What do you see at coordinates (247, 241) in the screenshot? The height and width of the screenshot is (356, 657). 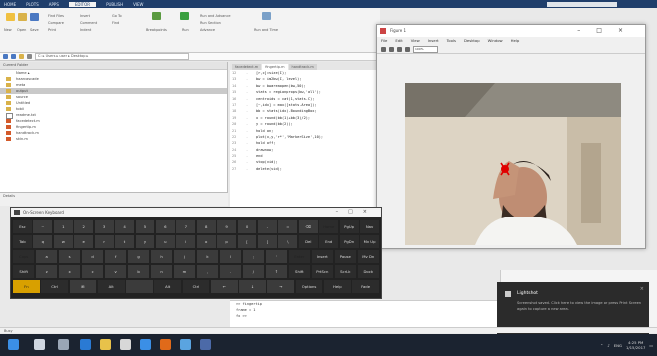 I see `key: [` at bounding box center [247, 241].